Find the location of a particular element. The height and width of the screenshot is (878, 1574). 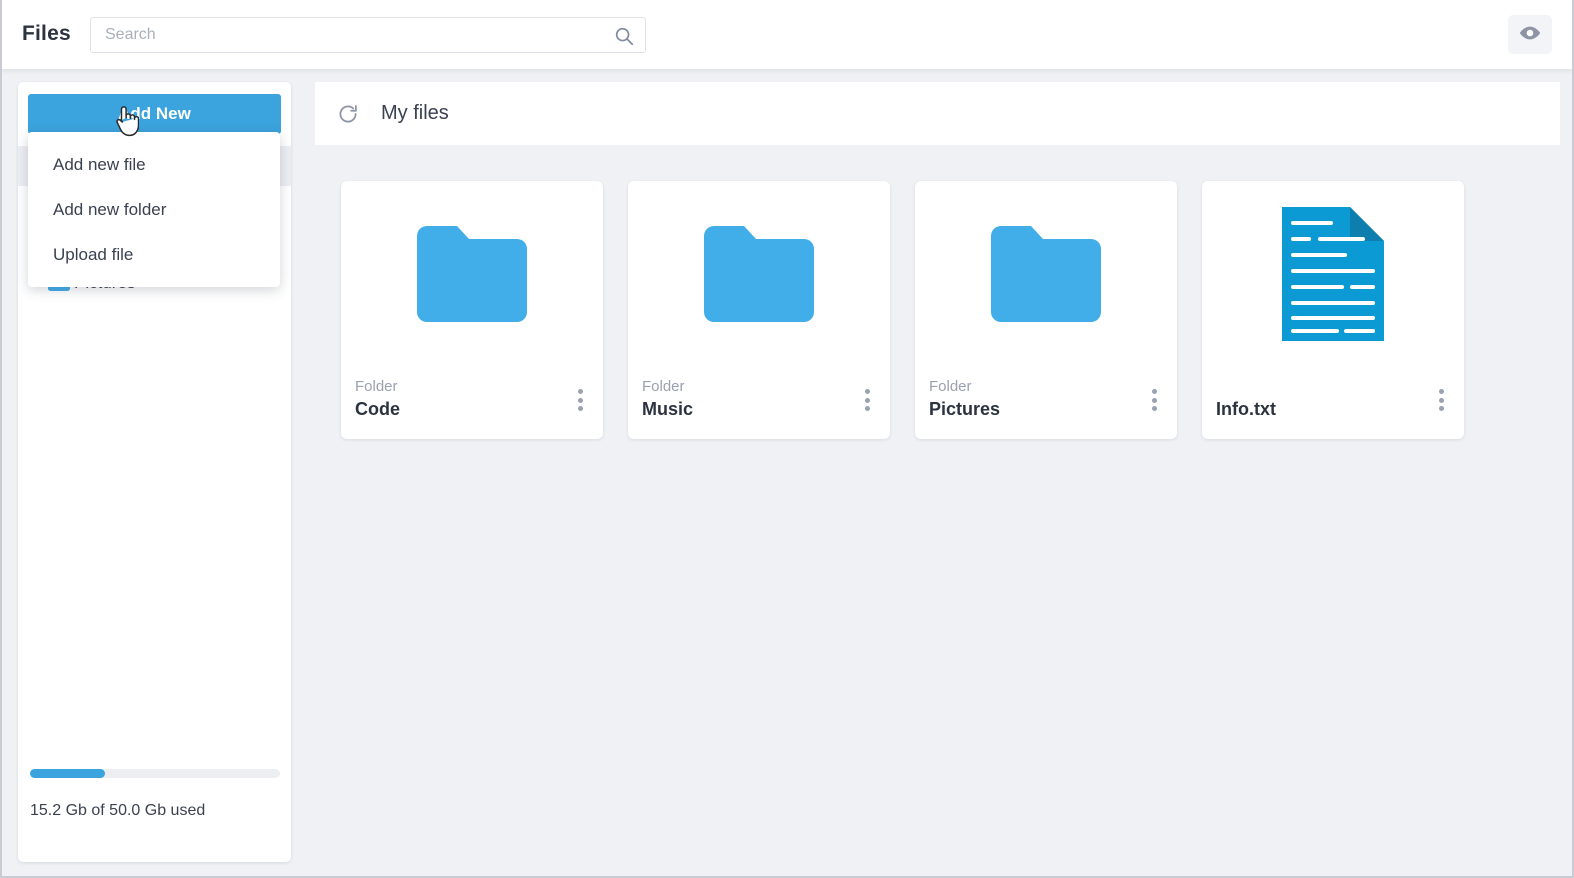

card-footer: Folder Code is located at coordinates (472, 399).